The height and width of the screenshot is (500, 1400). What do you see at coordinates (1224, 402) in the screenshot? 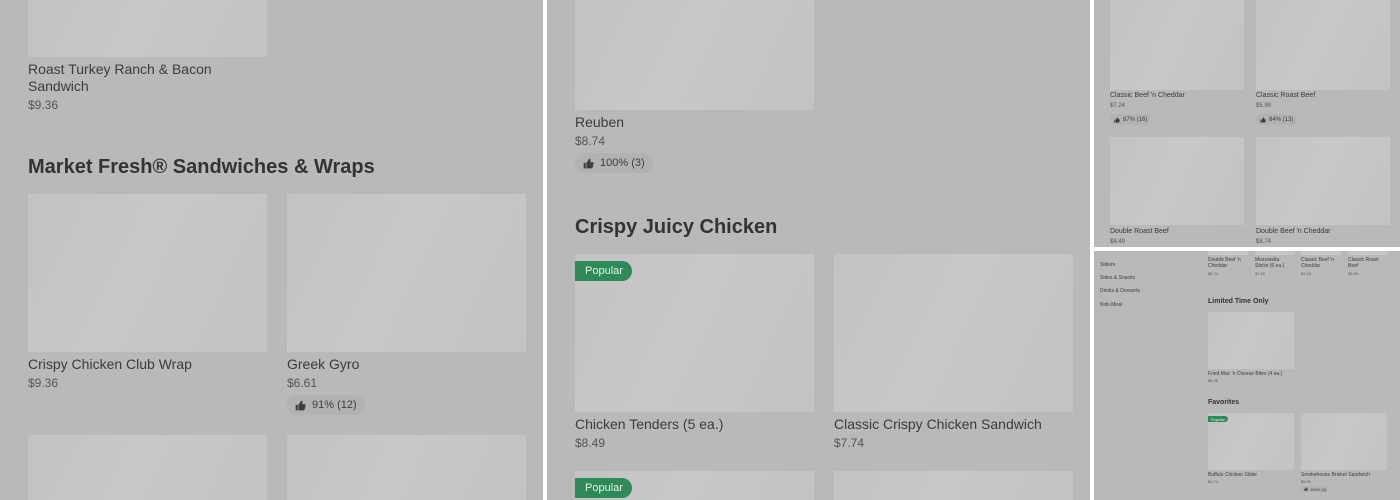
I see `section-heading: Favorites` at bounding box center [1224, 402].